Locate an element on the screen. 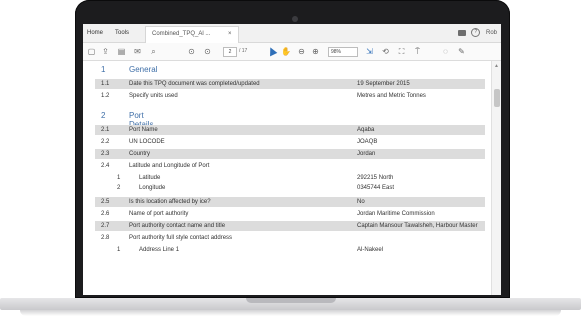  pen-icon: ✎ is located at coordinates (461, 51).